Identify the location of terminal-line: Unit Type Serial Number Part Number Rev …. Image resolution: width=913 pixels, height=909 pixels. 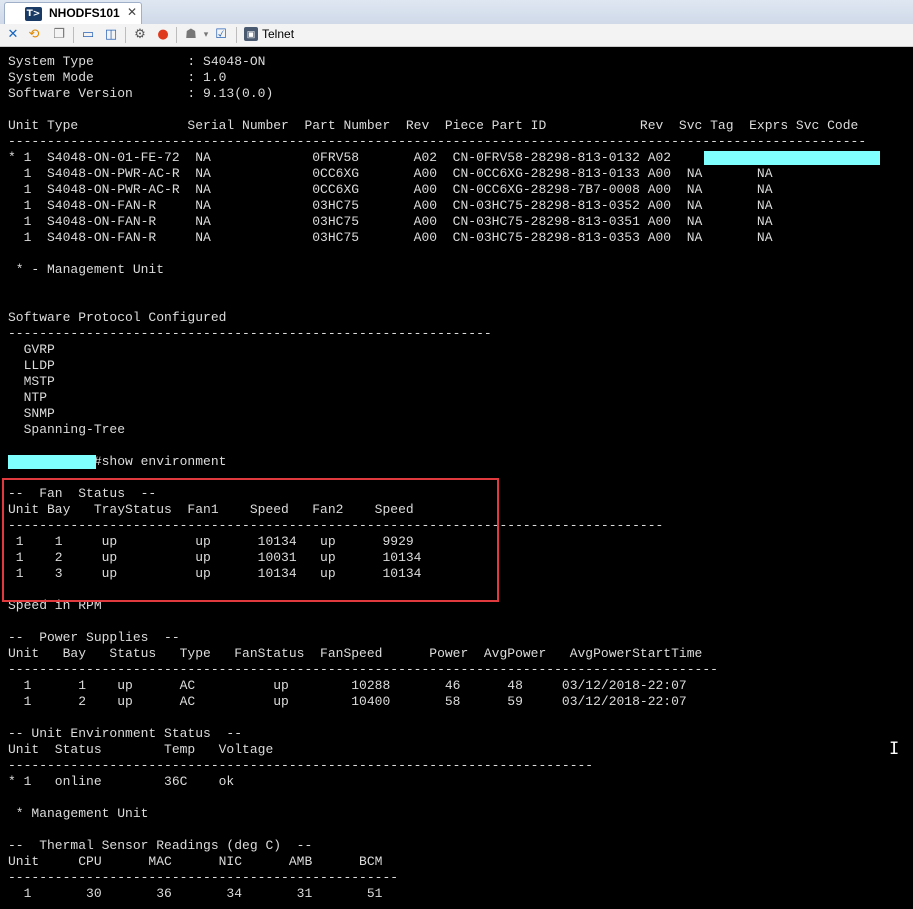
(433, 125).